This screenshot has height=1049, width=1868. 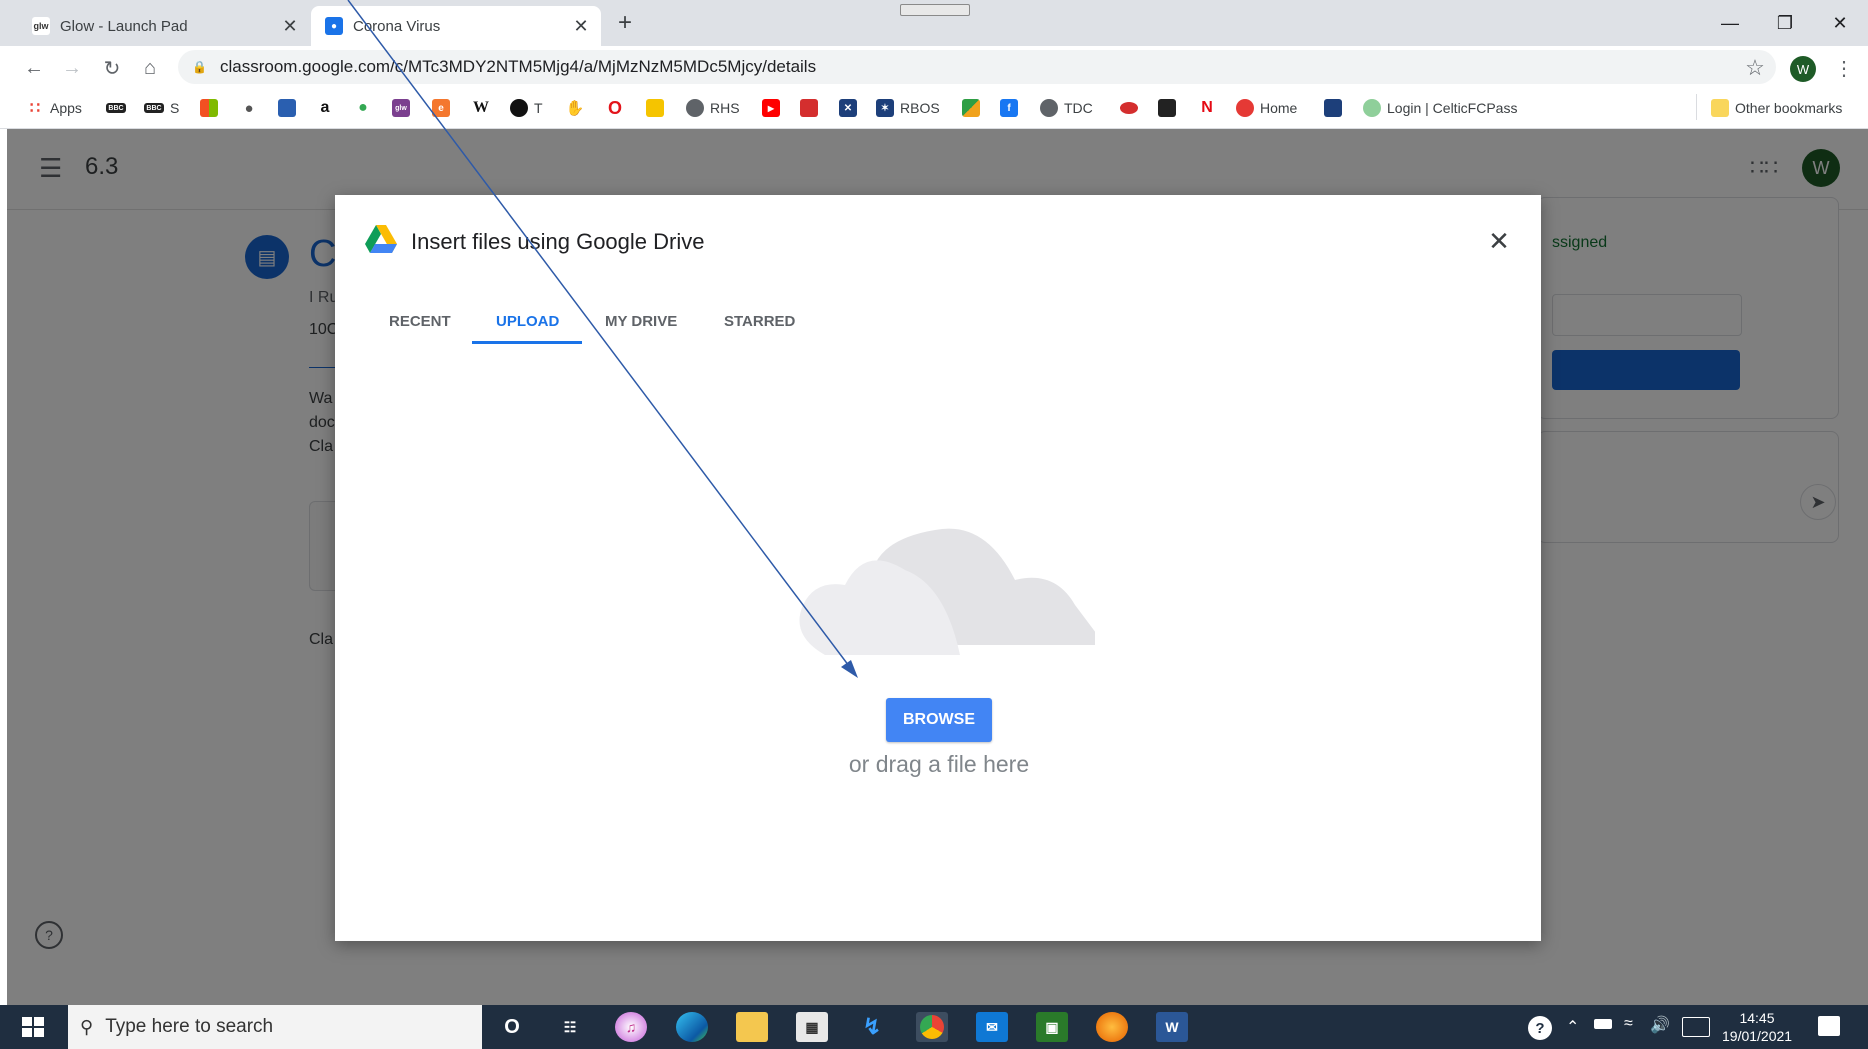 I want to click on bookmark-celtic: Login | CelticFCPass, so click(x=1440, y=108).